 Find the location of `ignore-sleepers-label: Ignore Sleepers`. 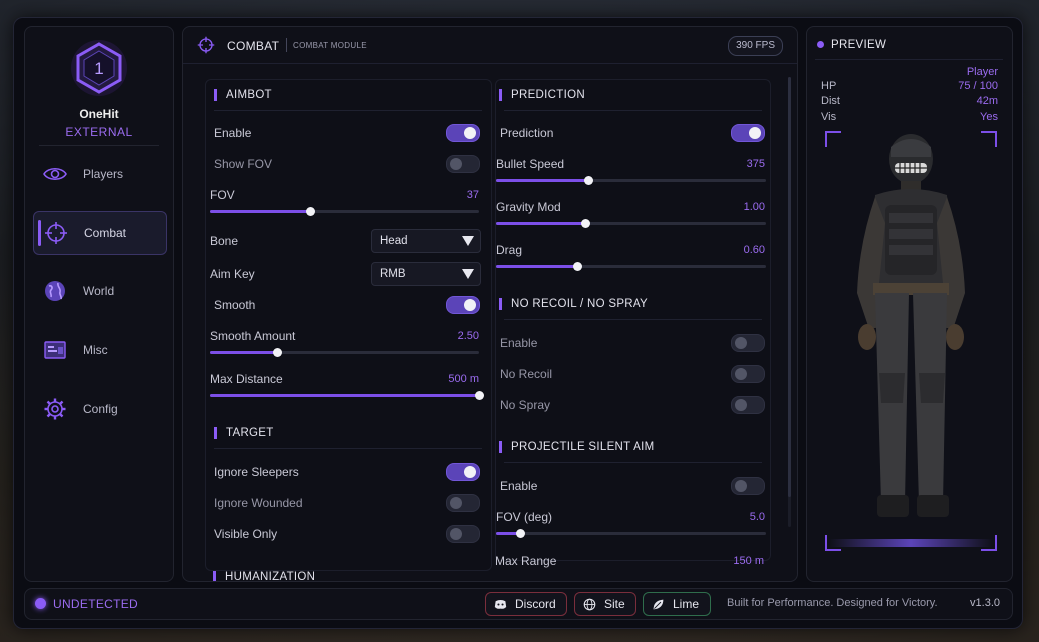

ignore-sleepers-label: Ignore Sleepers is located at coordinates (256, 472).